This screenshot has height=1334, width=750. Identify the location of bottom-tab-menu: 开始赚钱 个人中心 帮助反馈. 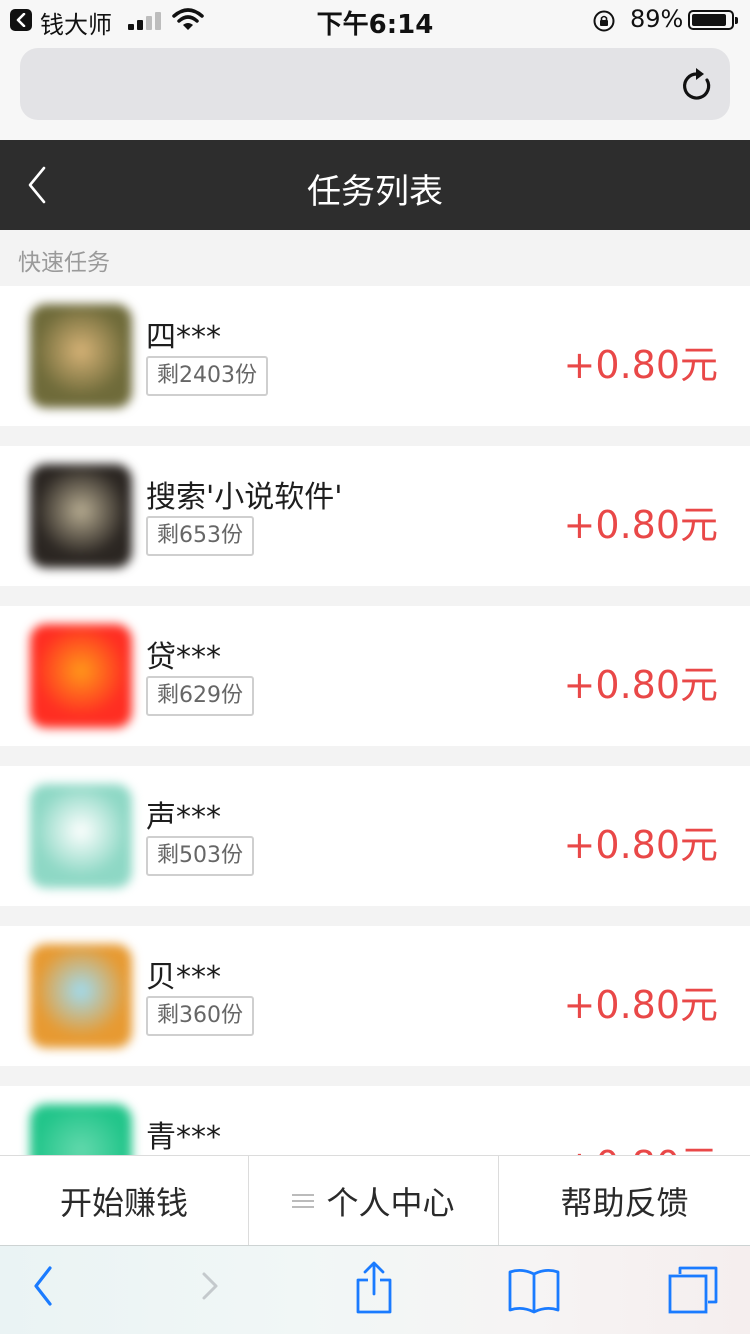
(375, 1200).